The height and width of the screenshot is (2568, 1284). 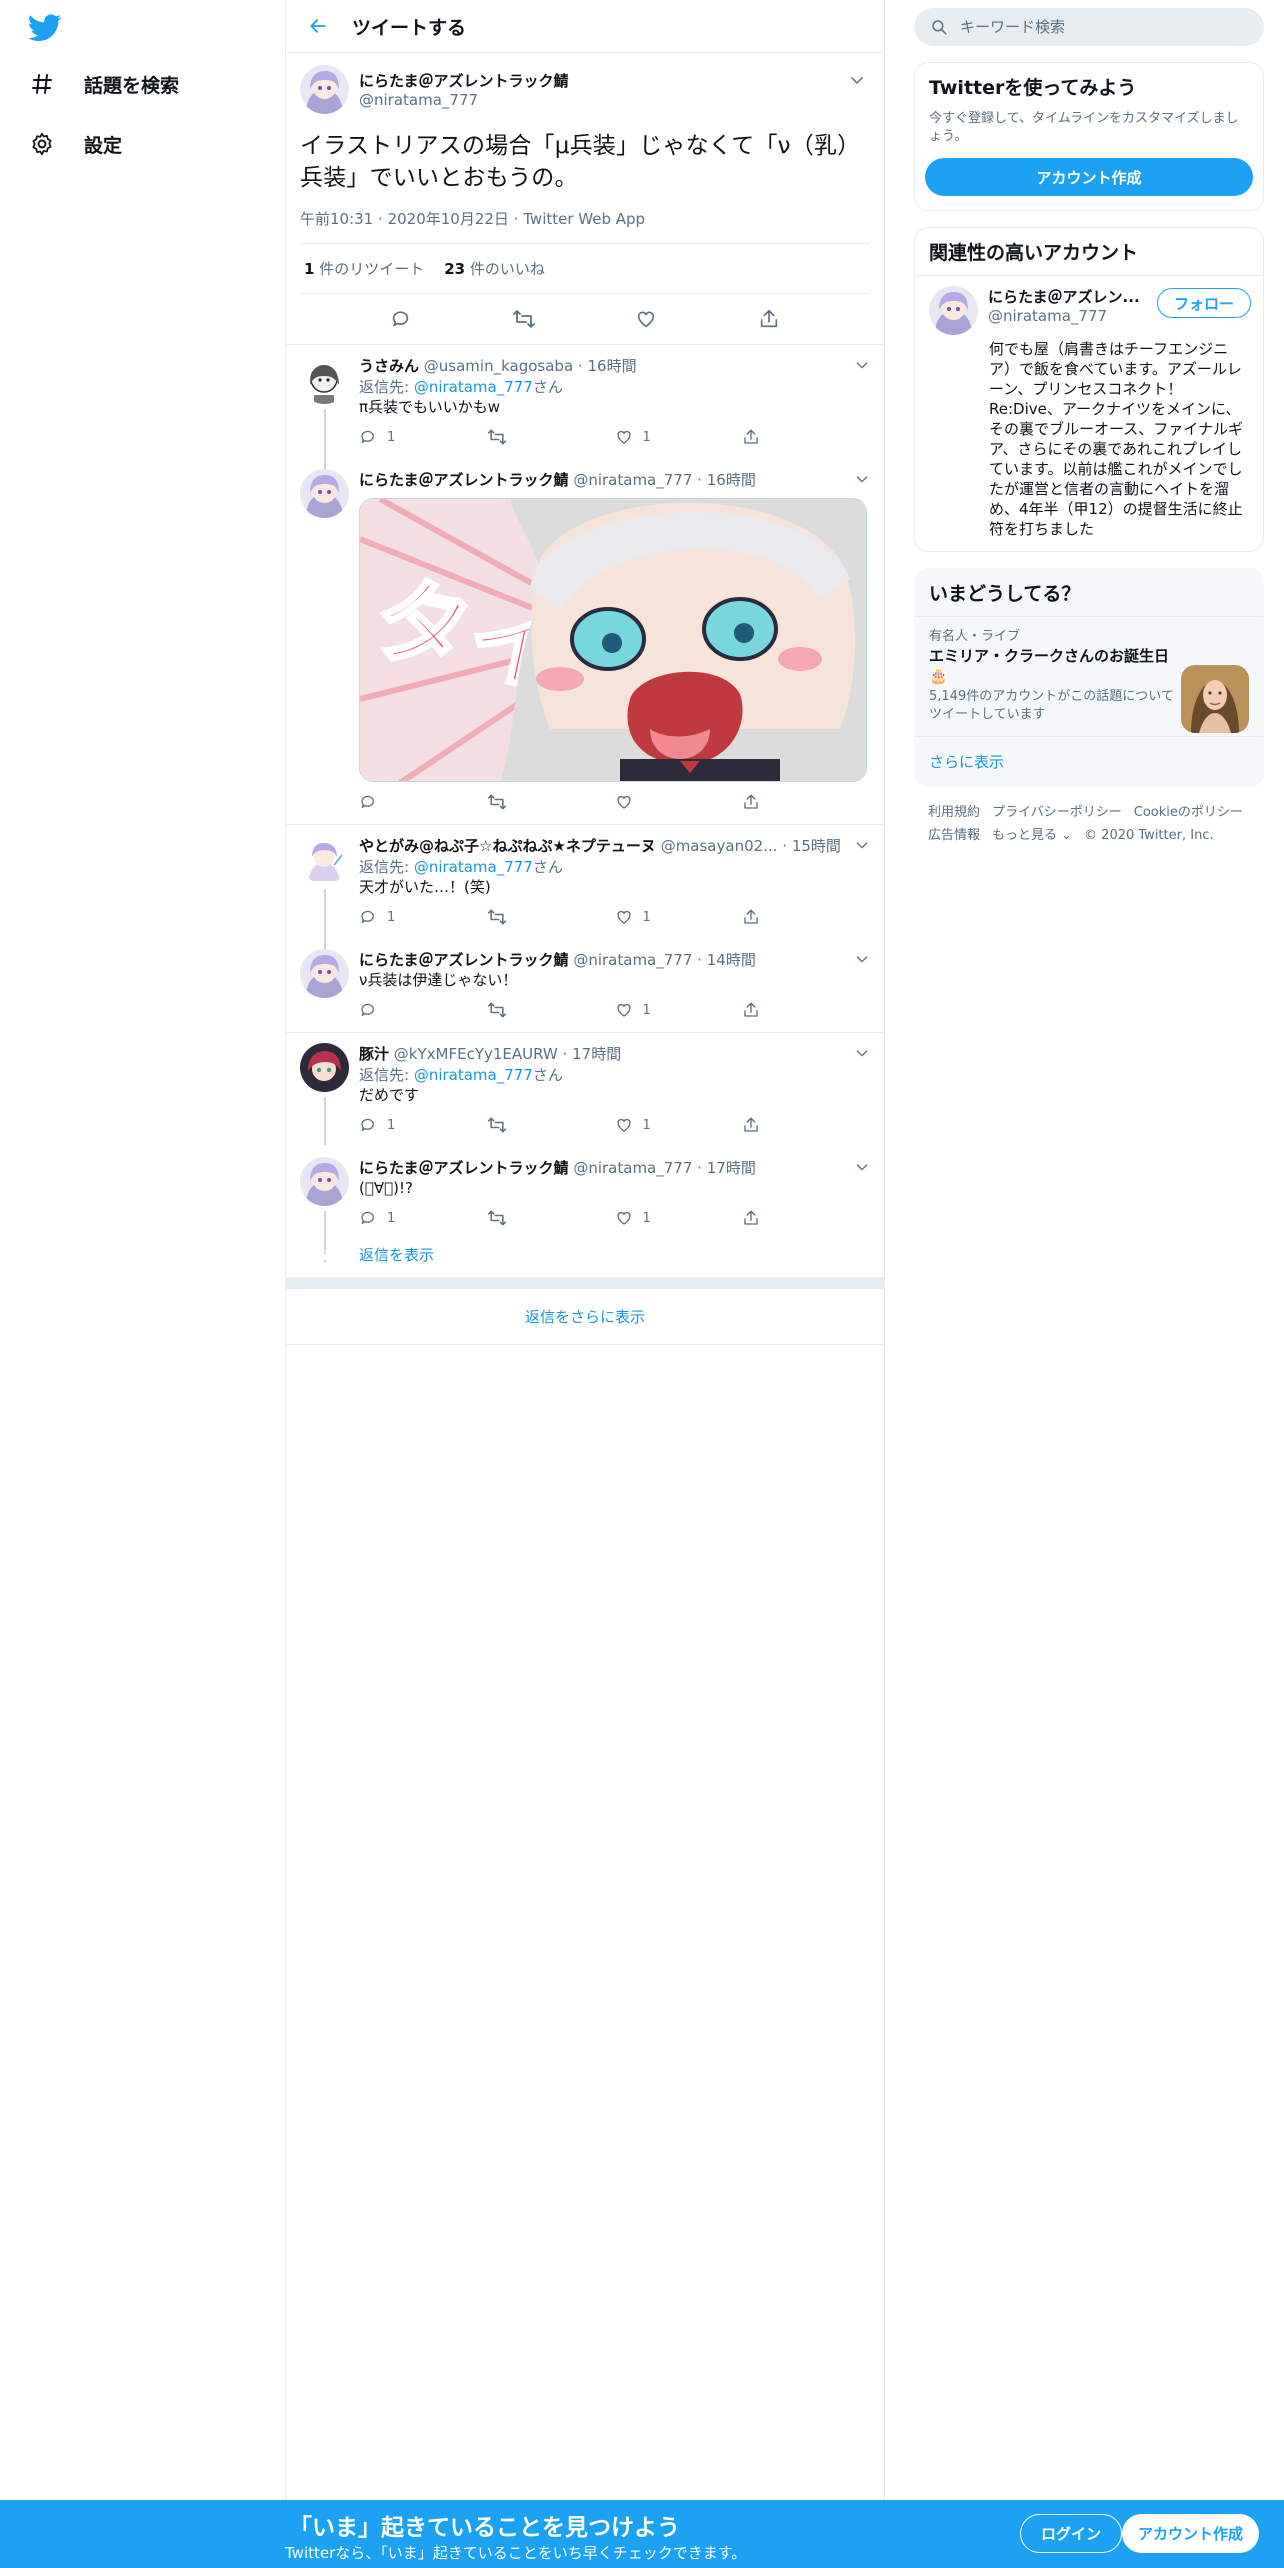 I want to click on footer-link-privacy: プライバシーポリシー, so click(x=1057, y=812).